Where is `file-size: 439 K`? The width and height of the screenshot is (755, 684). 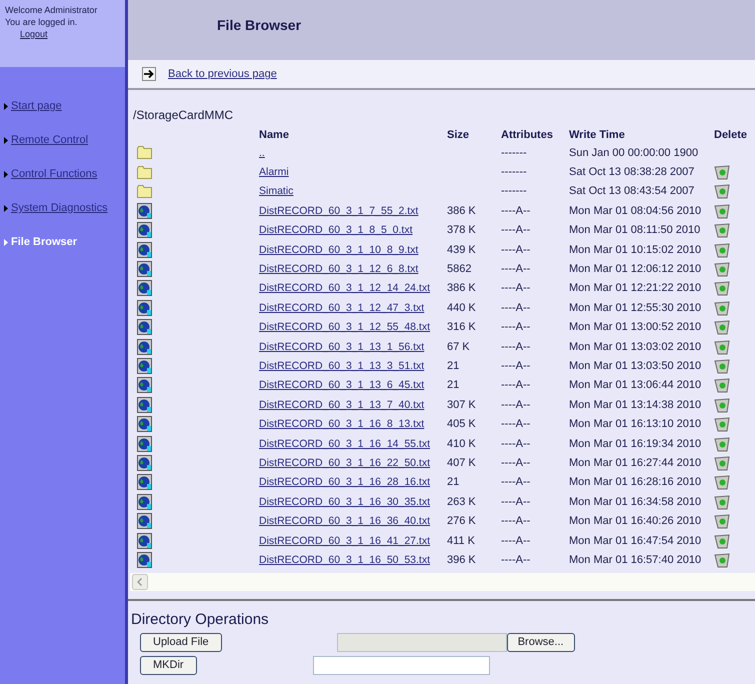 file-size: 439 K is located at coordinates (462, 250).